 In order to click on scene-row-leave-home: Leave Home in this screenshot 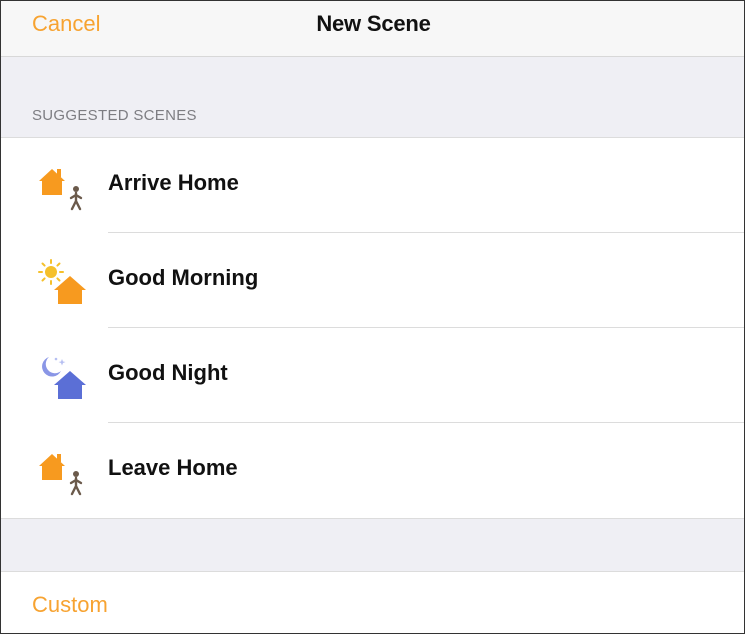, I will do `click(372, 470)`.